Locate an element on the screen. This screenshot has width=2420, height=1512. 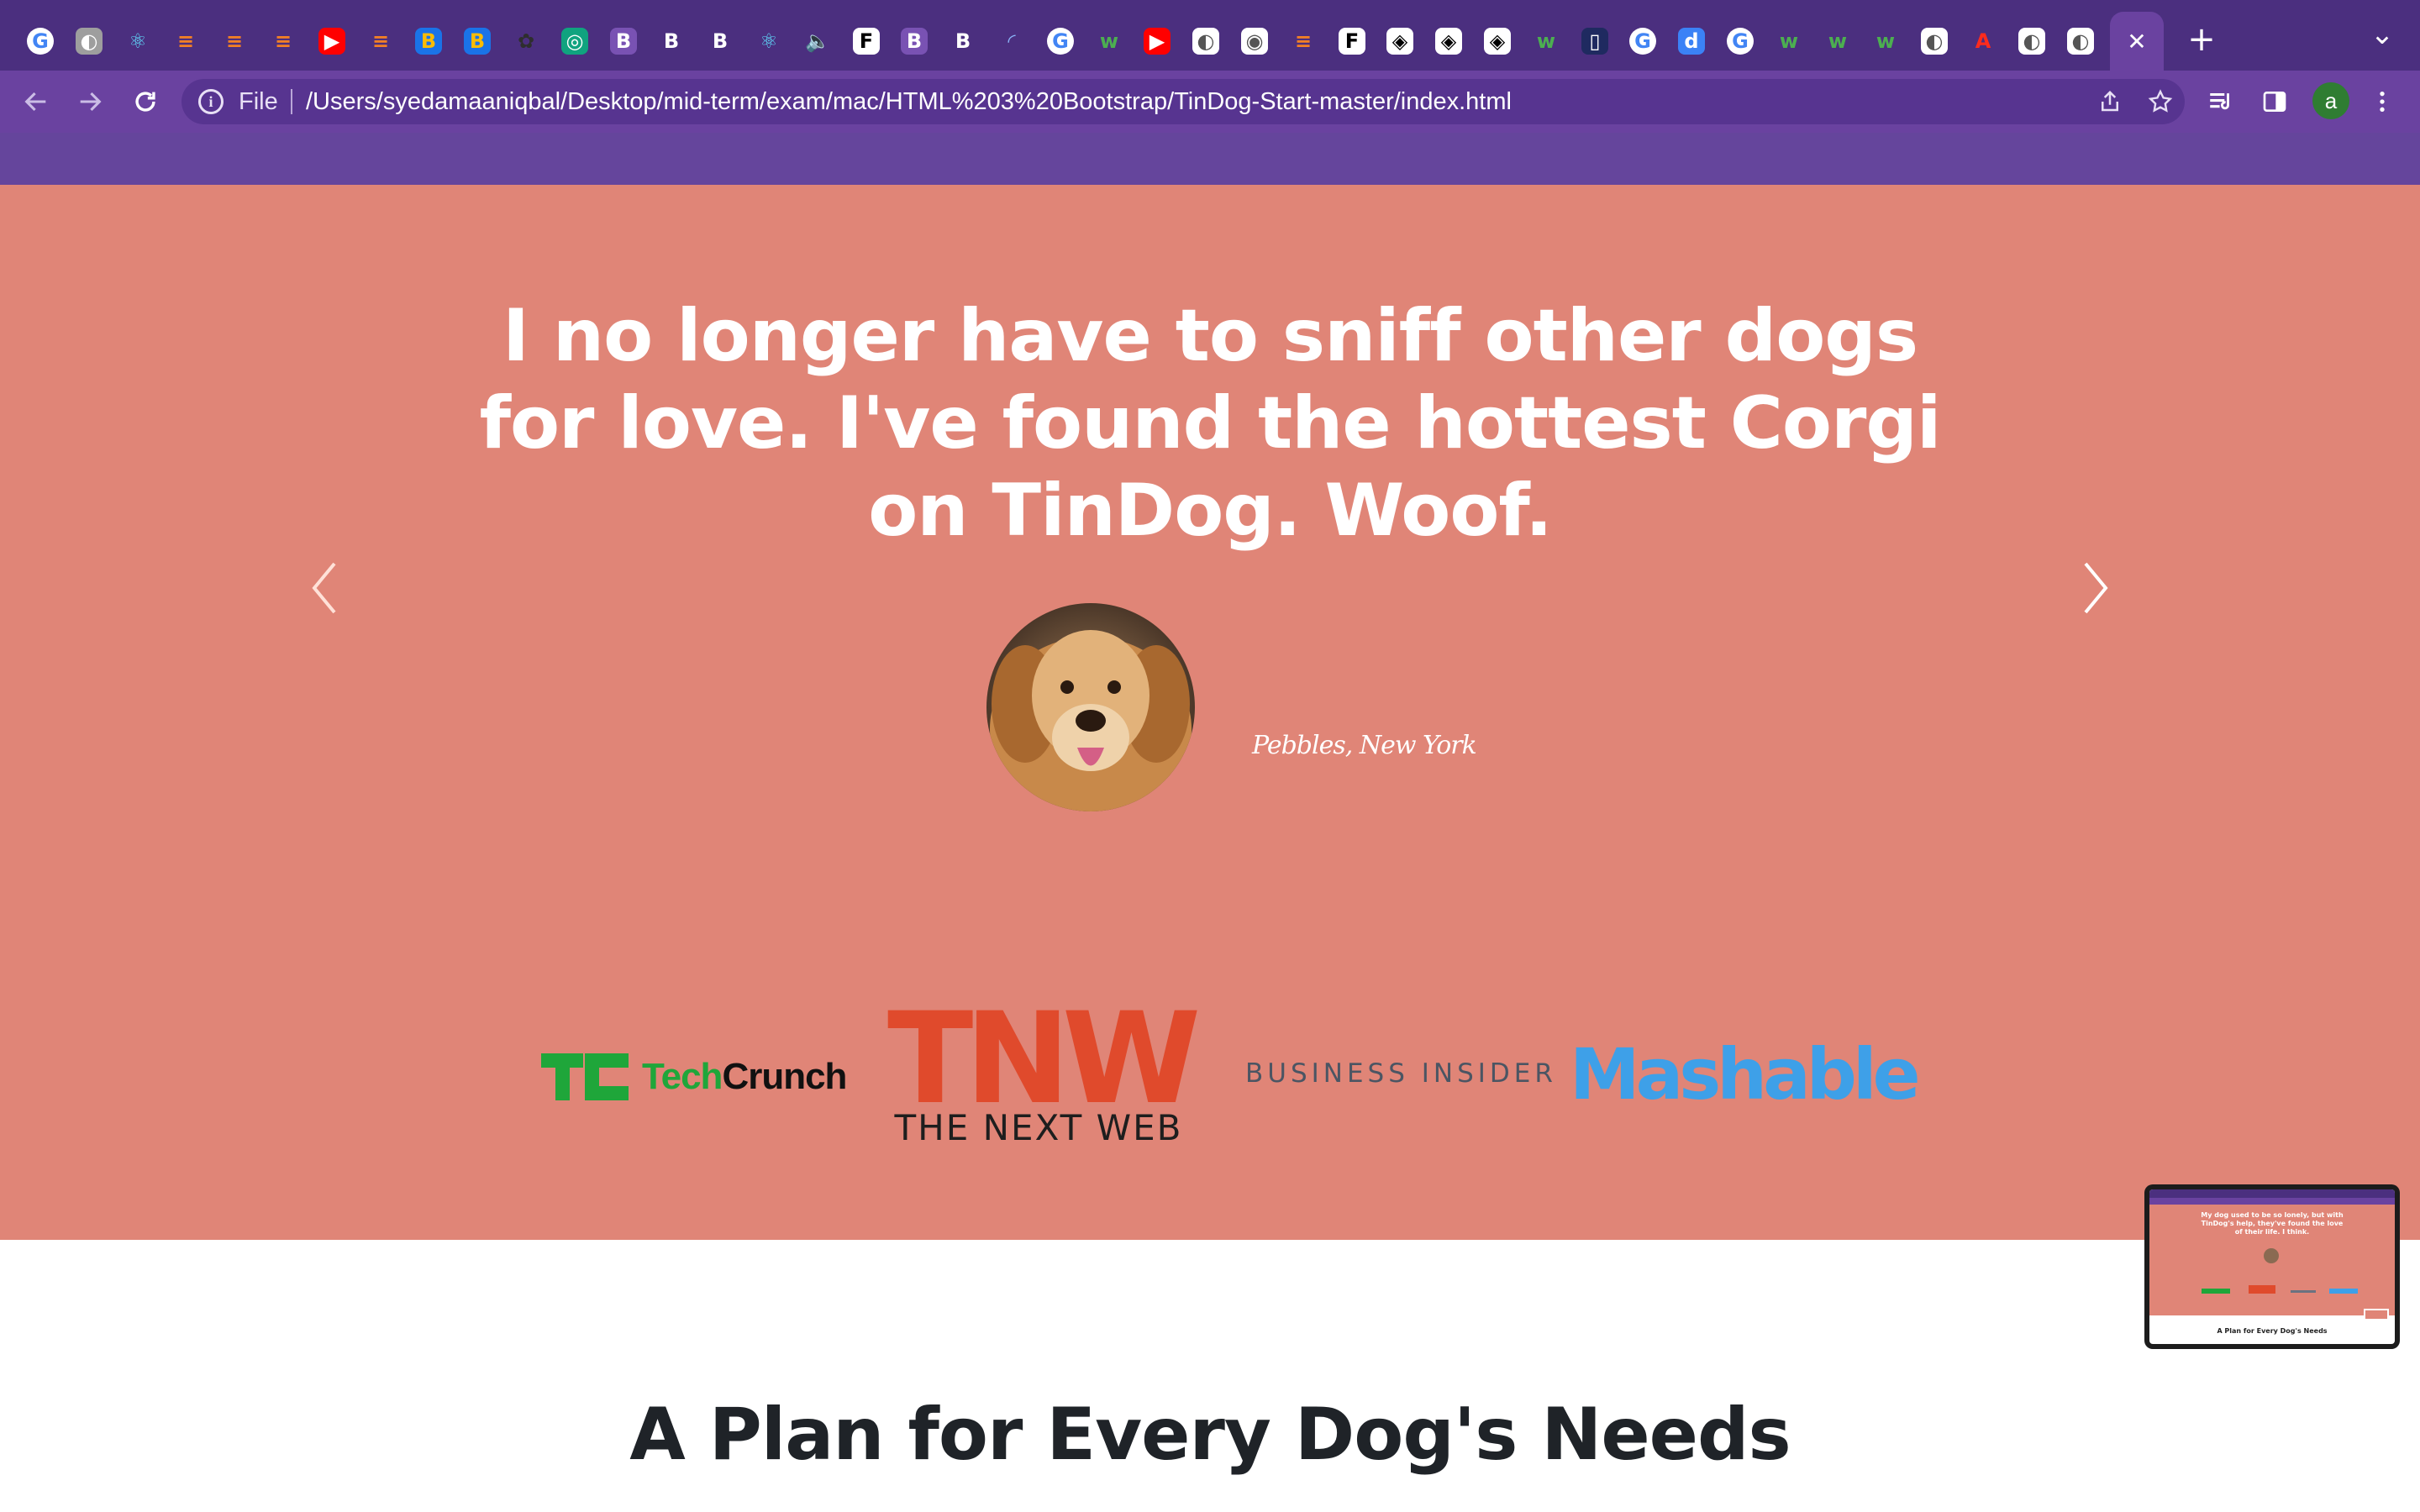
browser-tab: ◉ is located at coordinates (1255, 41).